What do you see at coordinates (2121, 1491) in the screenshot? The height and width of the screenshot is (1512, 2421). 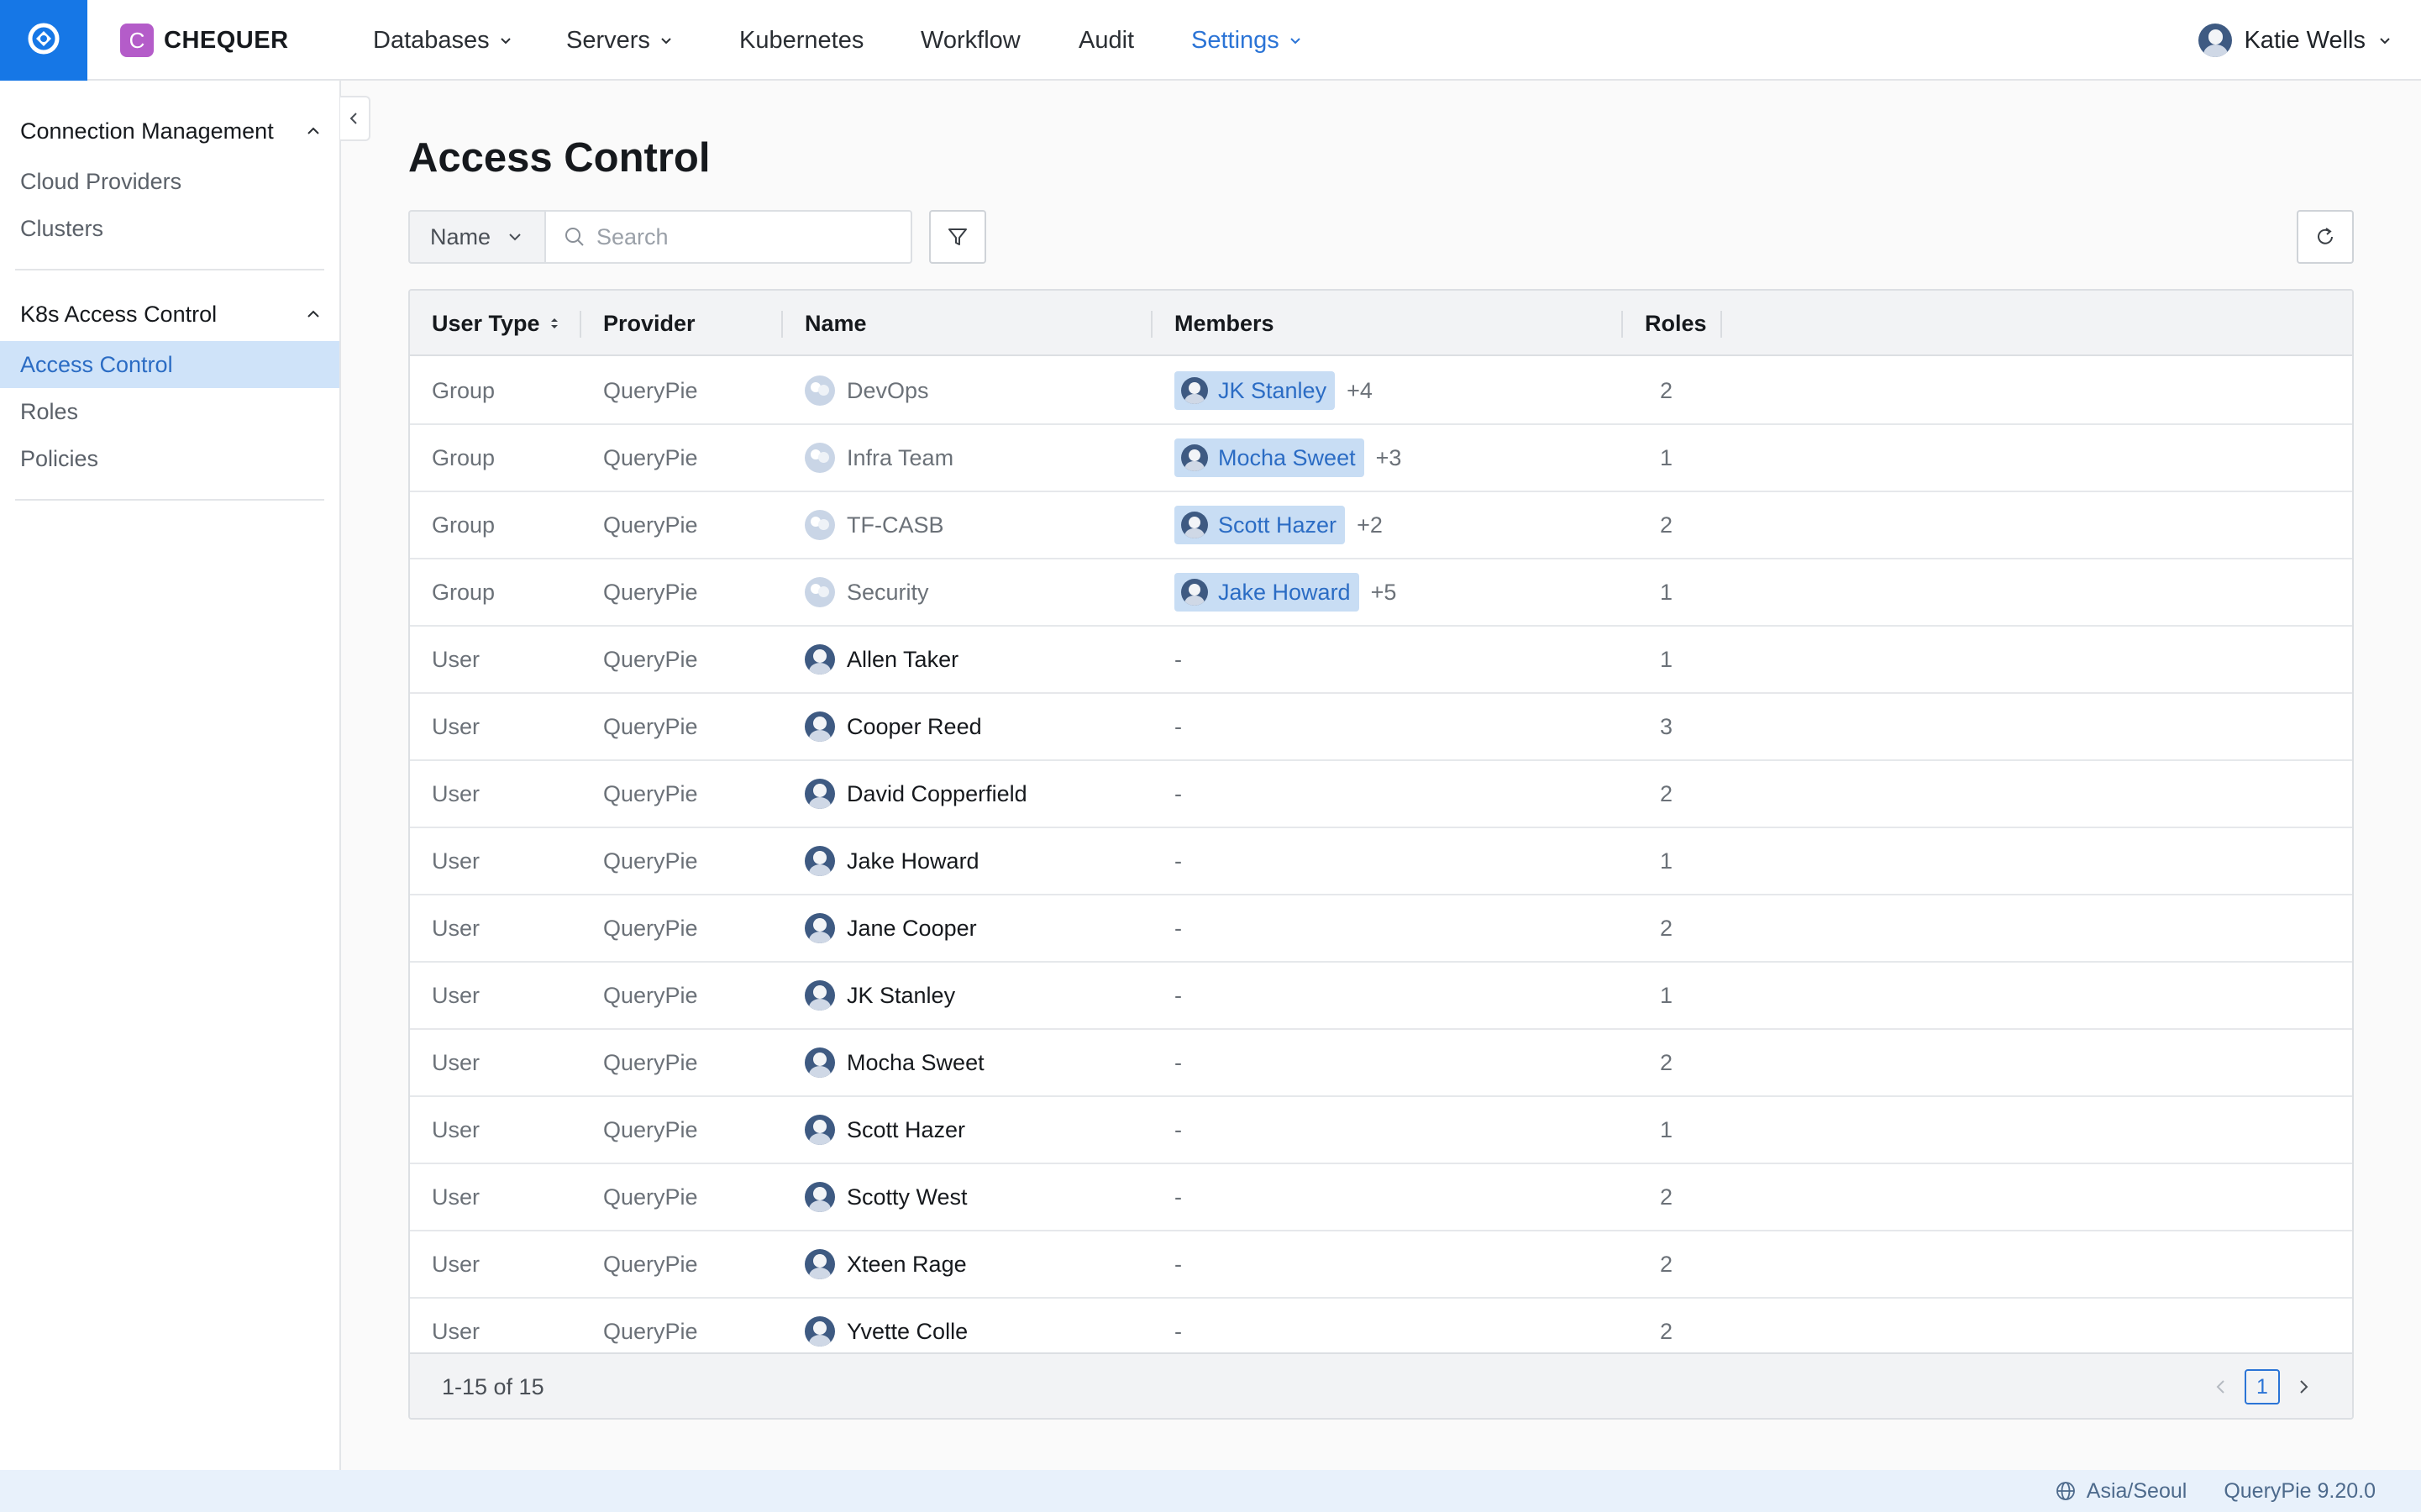 I see `timezone-indicator: Asia/Seoul` at bounding box center [2121, 1491].